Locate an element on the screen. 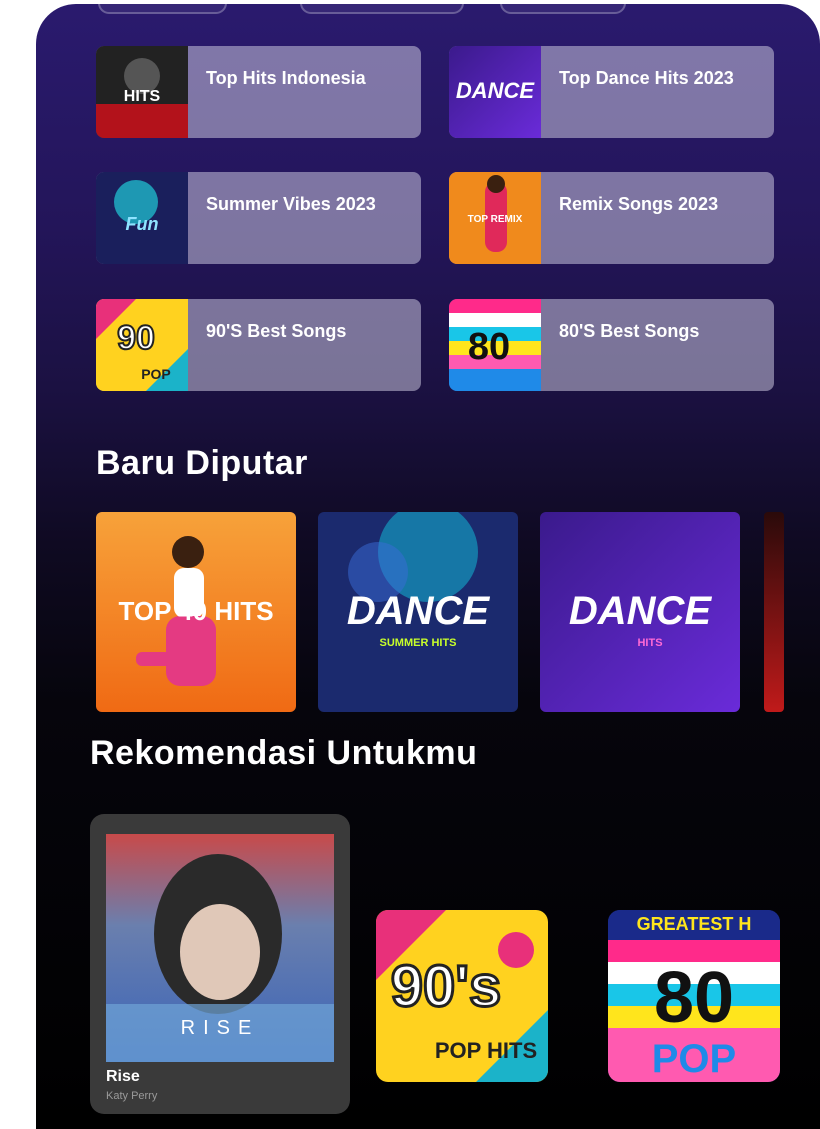 This screenshot has height=1129, width=820. quick-tile-label: 80'S Best Songs is located at coordinates (629, 331).